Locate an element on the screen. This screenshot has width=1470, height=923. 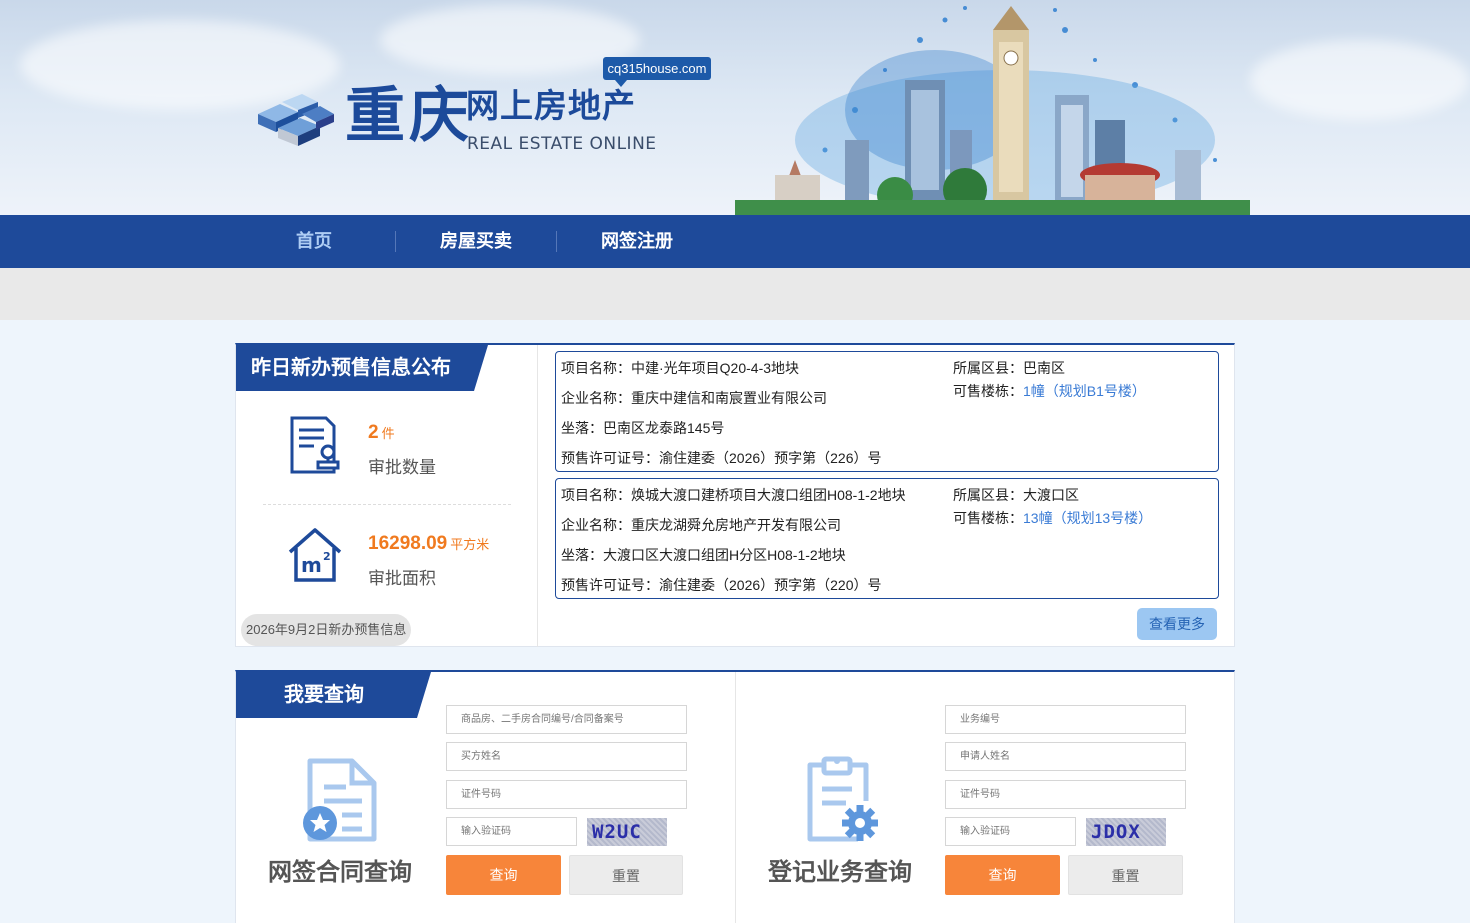
registration-reset-button: 重置 is located at coordinates (1125, 875).